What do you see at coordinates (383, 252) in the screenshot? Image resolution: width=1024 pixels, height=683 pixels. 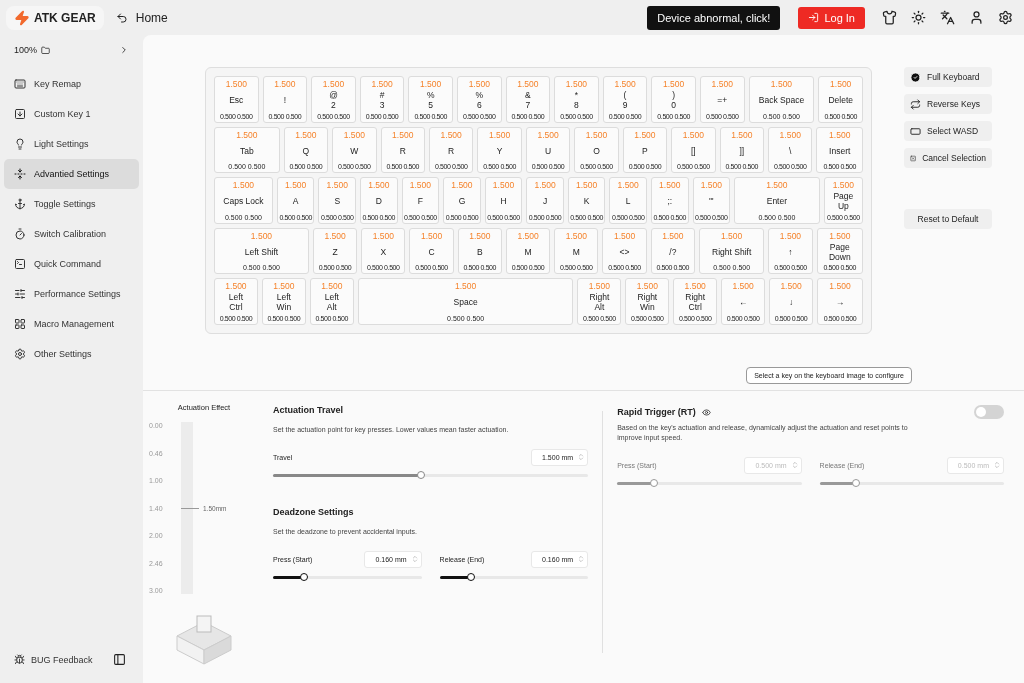 I see `key-label: X` at bounding box center [383, 252].